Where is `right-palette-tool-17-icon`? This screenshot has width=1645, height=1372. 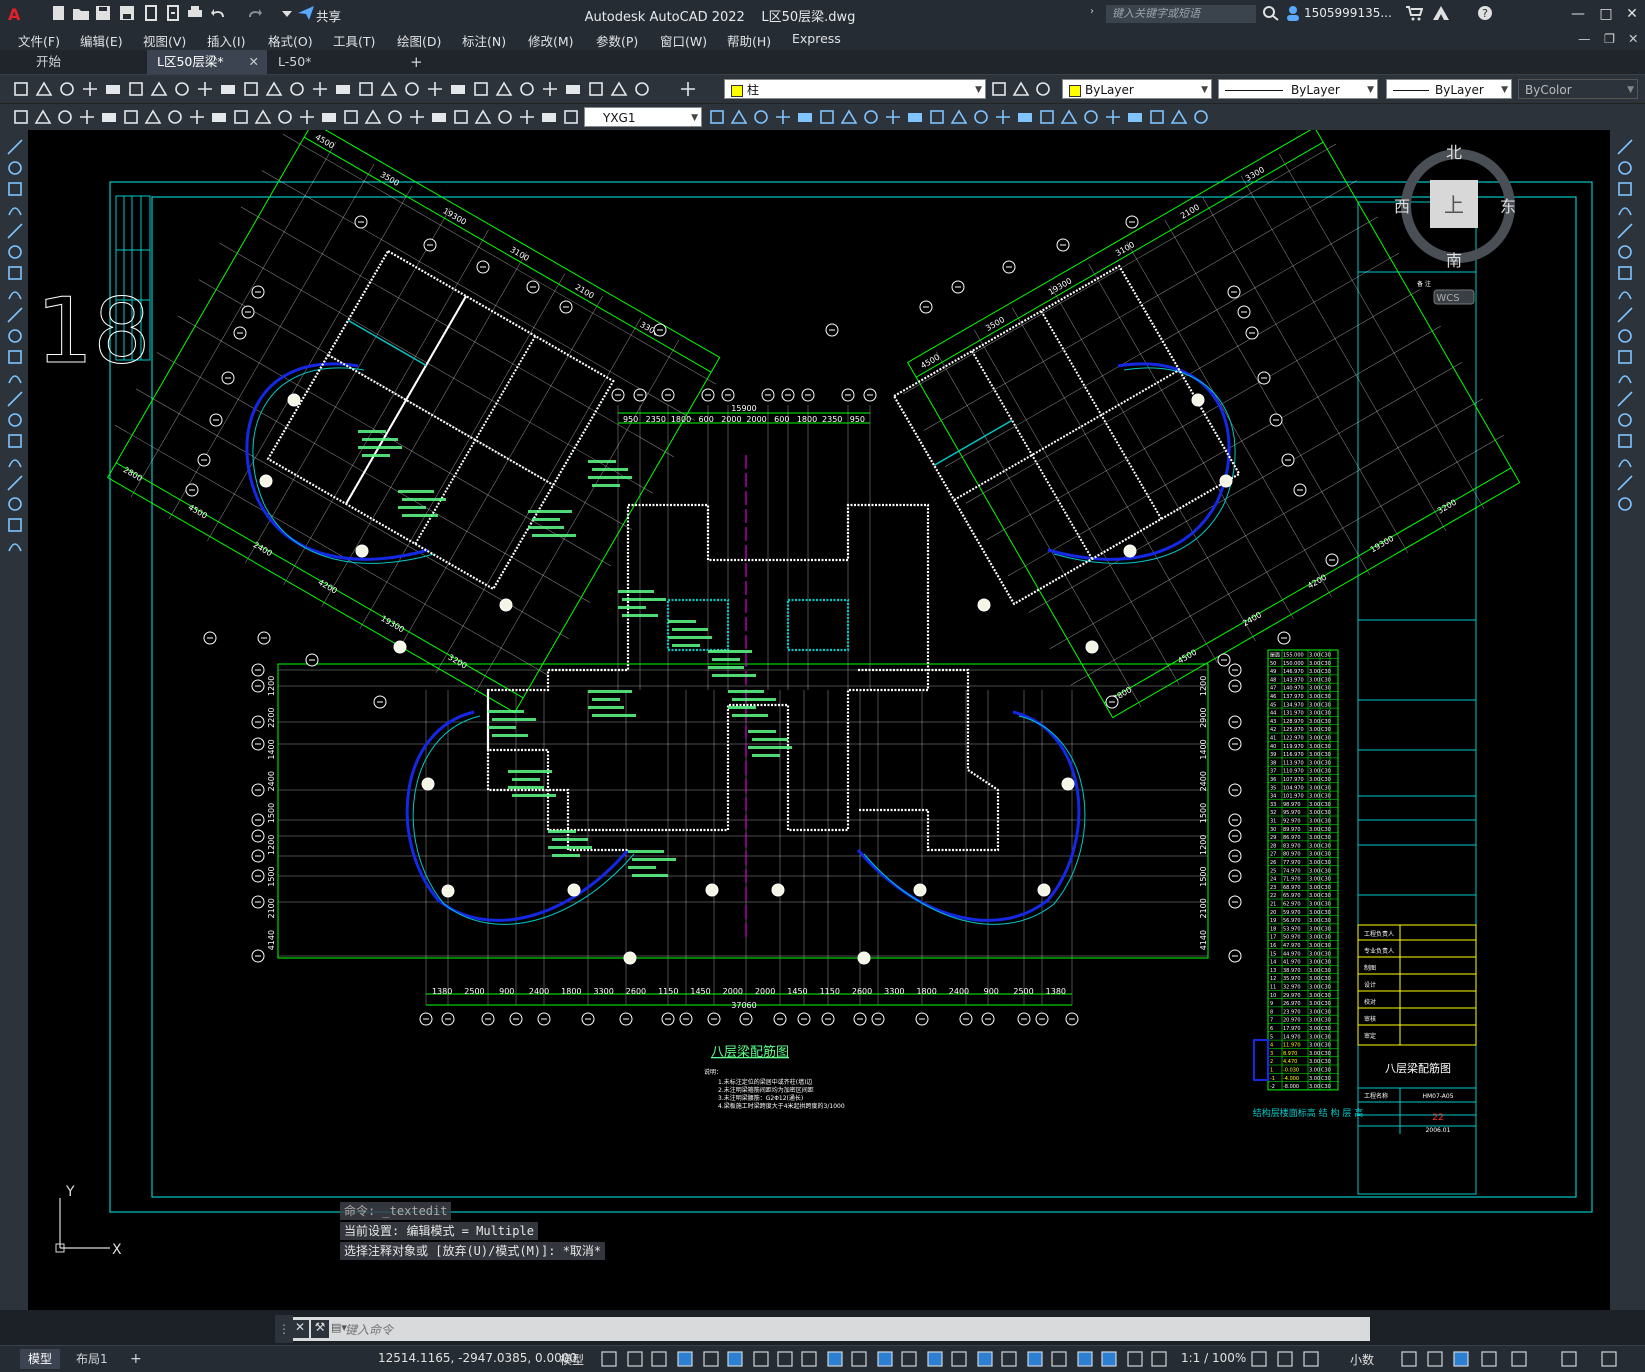 right-palette-tool-17-icon is located at coordinates (1625, 483).